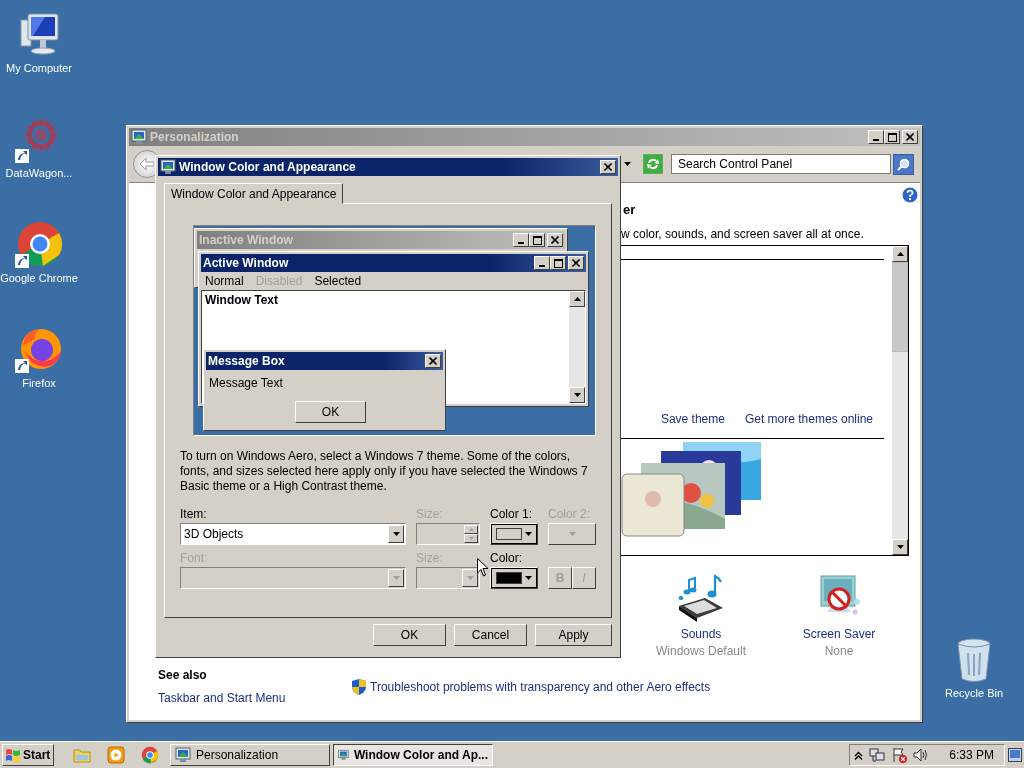  What do you see at coordinates (921, 755) in the screenshot?
I see `speaker-icon` at bounding box center [921, 755].